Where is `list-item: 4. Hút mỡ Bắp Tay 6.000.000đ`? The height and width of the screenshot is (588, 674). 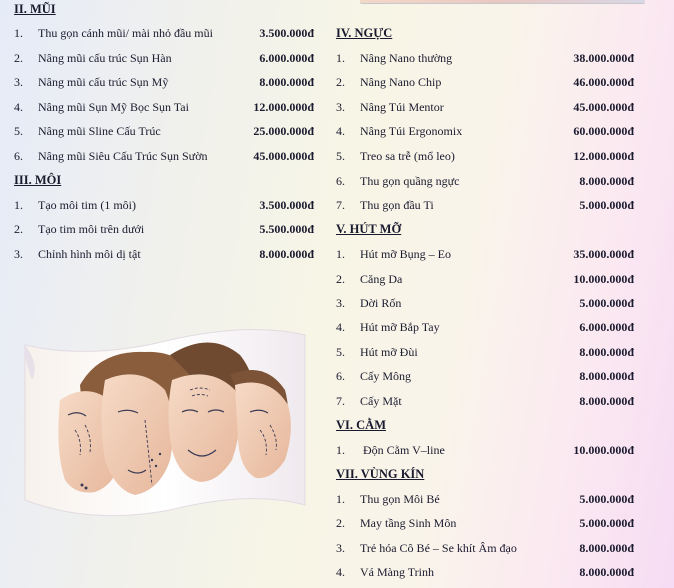 list-item: 4. Hút mỡ Bắp Tay 6.000.000đ is located at coordinates (492, 327).